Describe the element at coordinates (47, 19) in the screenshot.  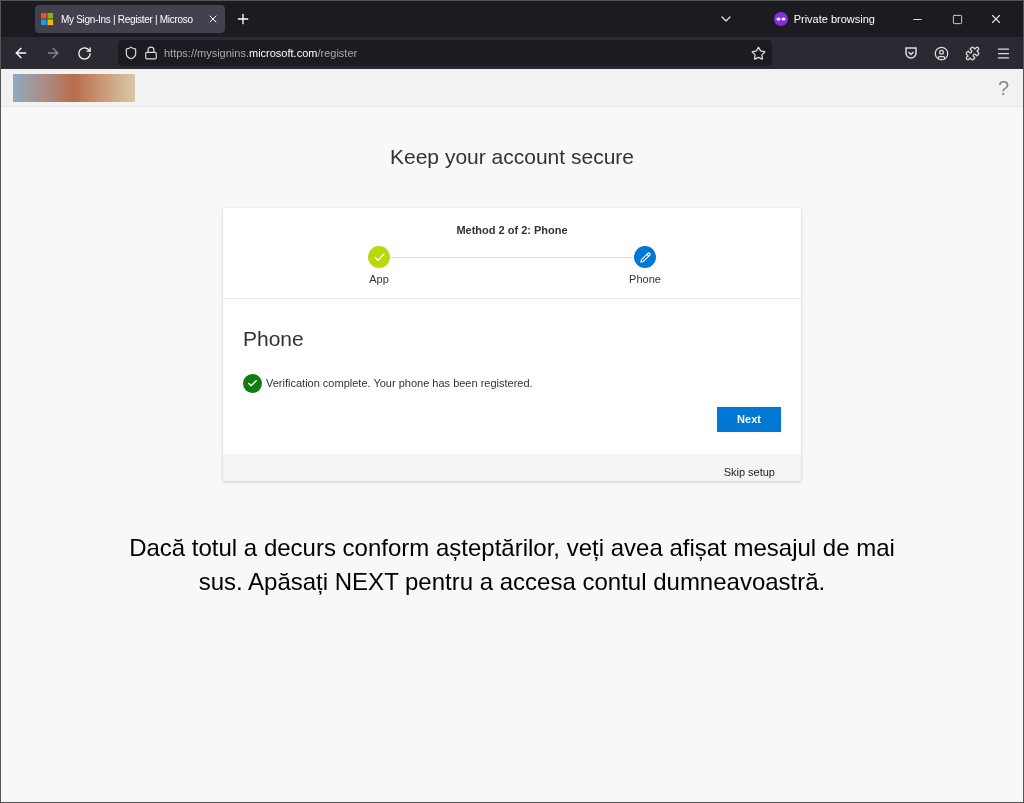
I see `windows-logo-icon` at that location.